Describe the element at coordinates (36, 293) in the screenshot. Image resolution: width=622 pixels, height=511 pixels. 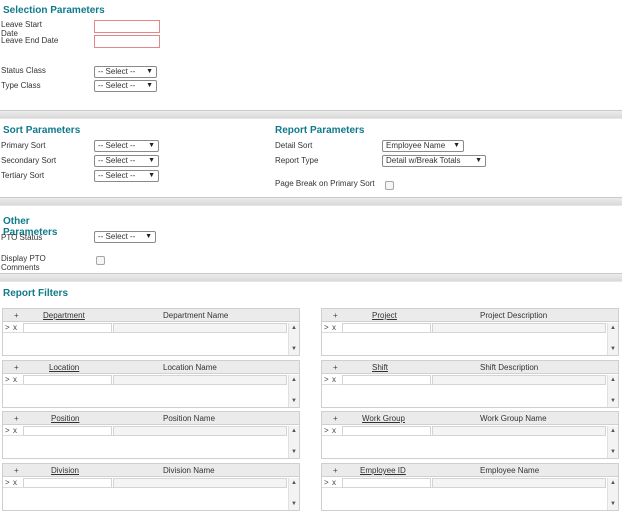
I see `report-filters-title: Report Filters` at that location.